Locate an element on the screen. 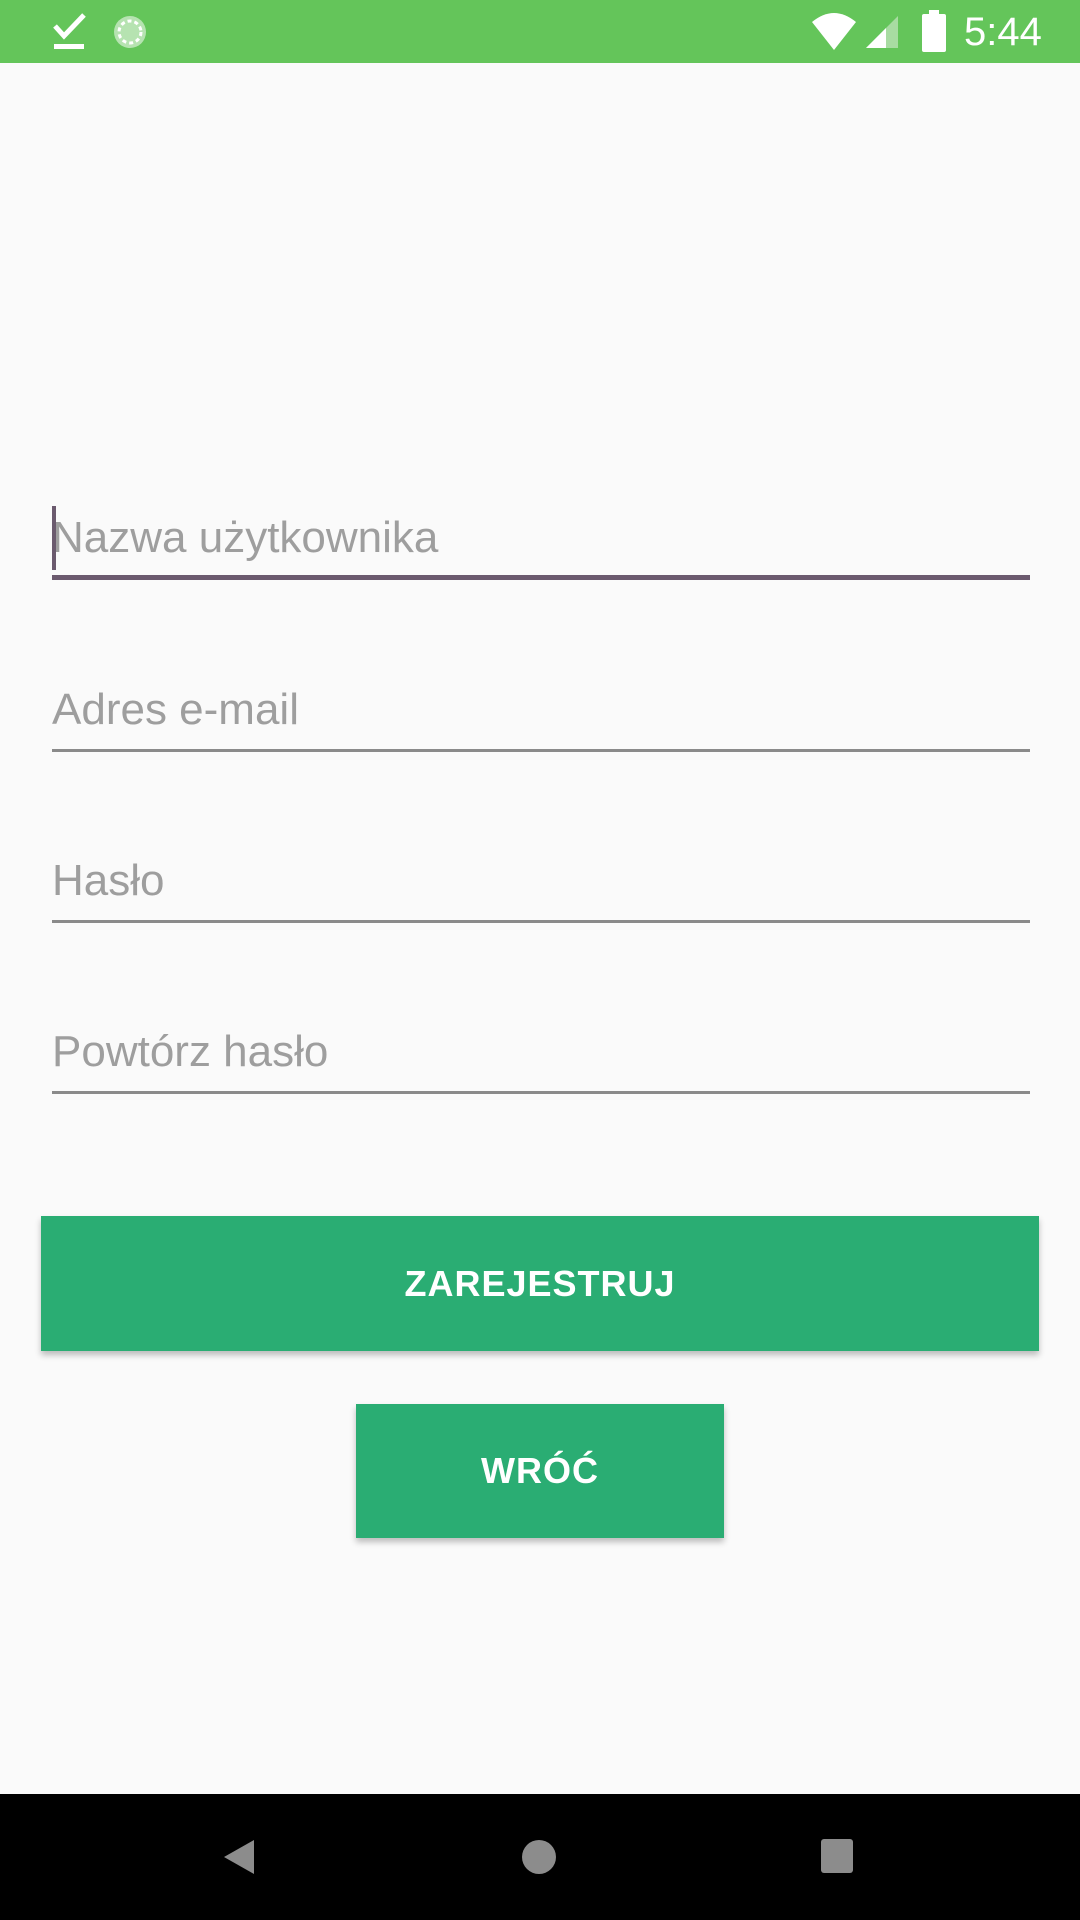  repeat-password-underline is located at coordinates (541, 1092).